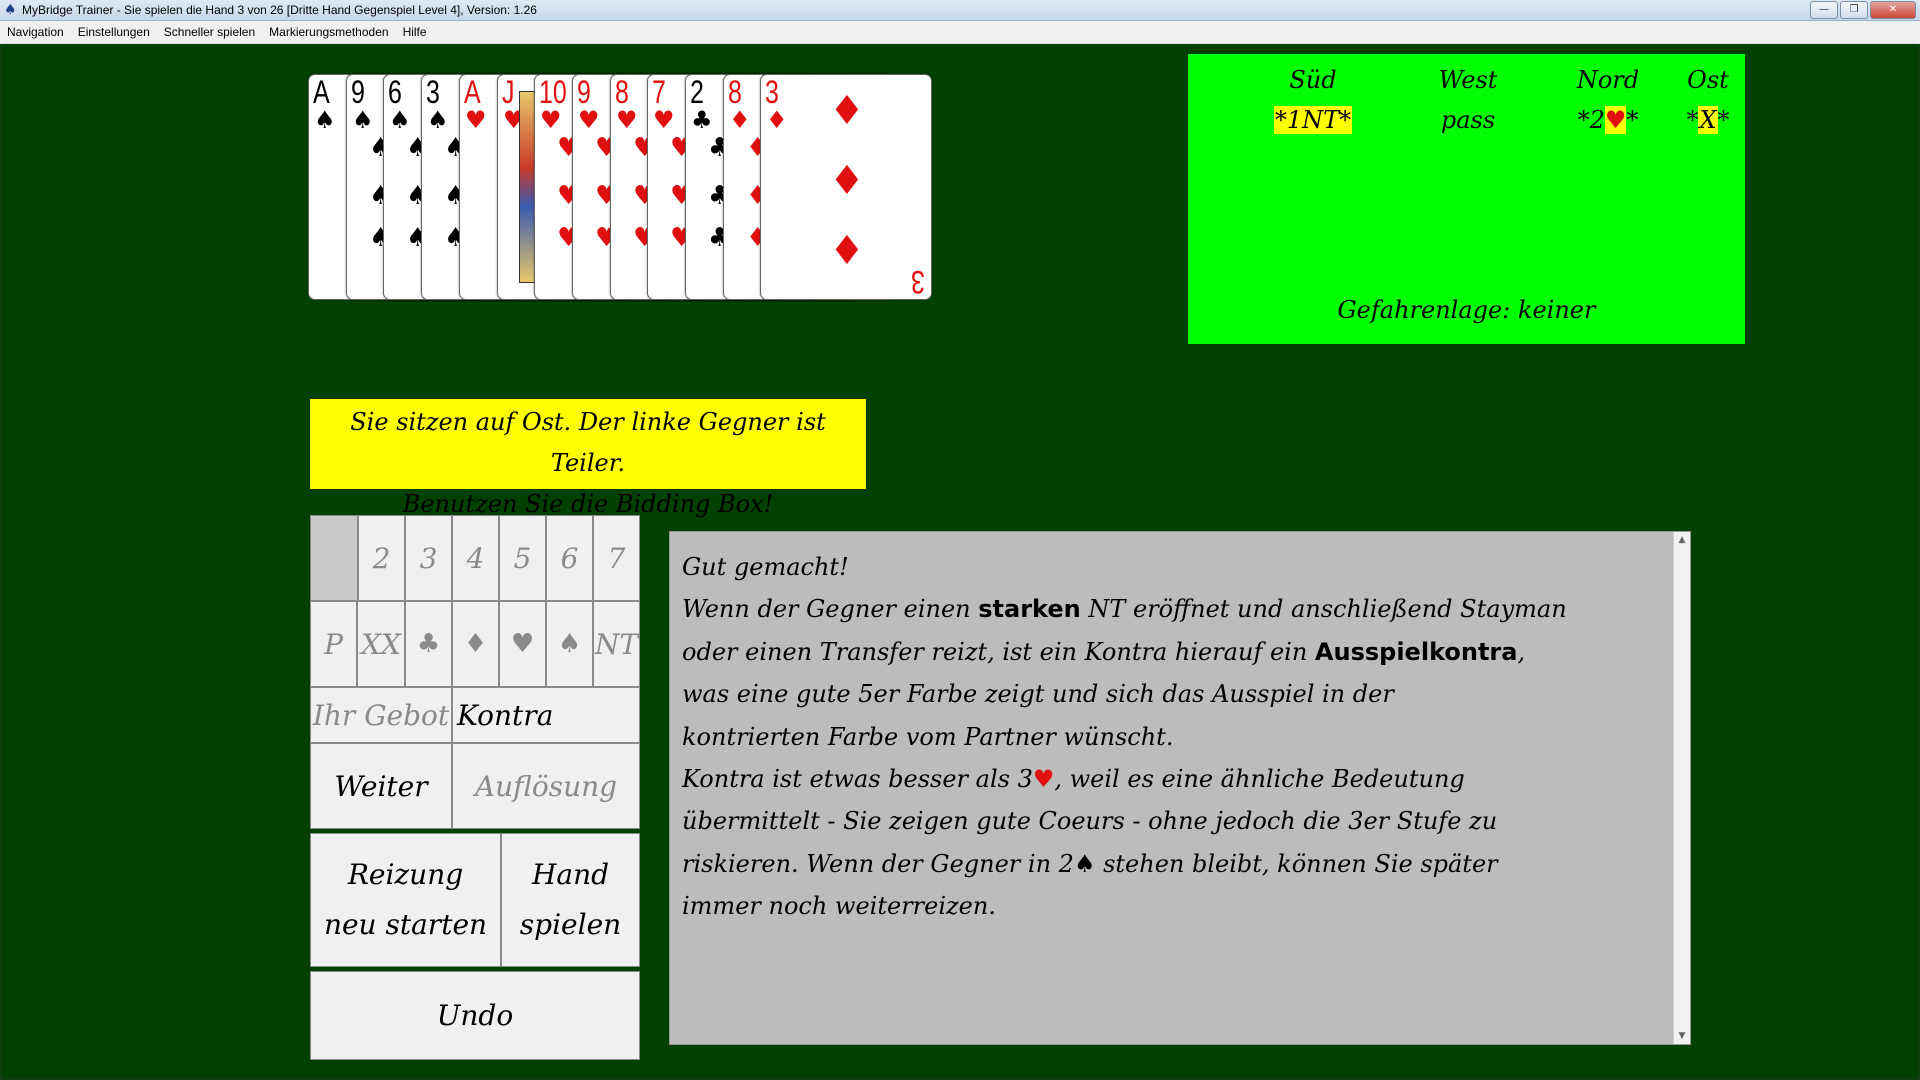  Describe the element at coordinates (622, 92) in the screenshot. I see `card-rank: 8` at that location.